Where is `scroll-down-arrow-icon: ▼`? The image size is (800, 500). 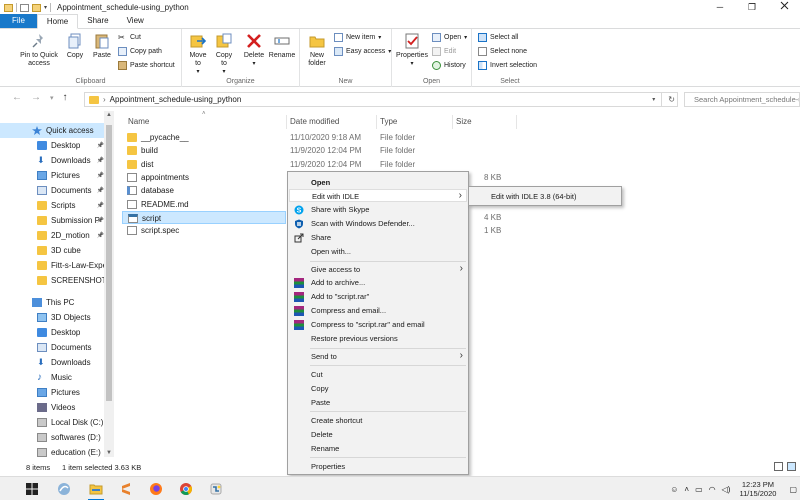
scroll-down-arrow-icon: ▼ is located at coordinates (109, 453).